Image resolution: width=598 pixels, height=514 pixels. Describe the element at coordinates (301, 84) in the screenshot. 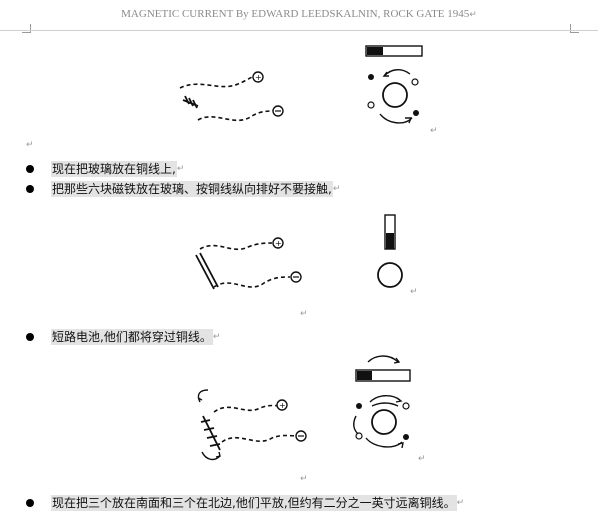

I see `figure-1-drawing: +` at that location.